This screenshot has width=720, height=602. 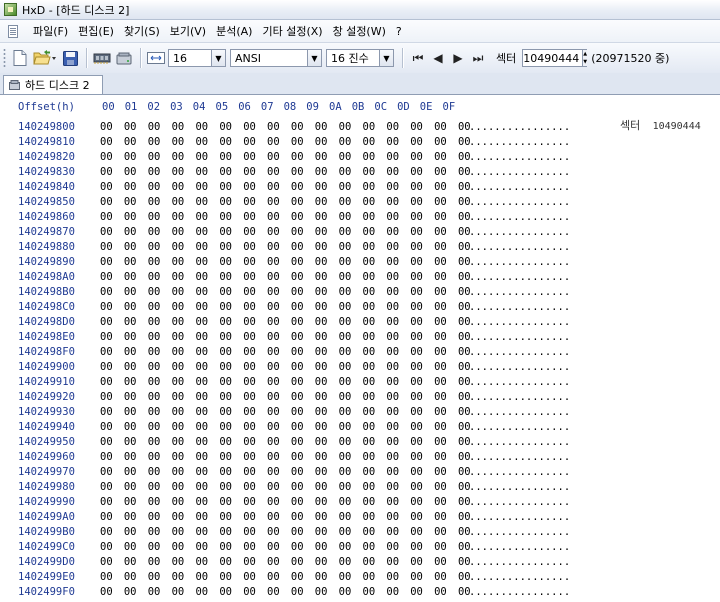 What do you see at coordinates (96, 31) in the screenshot?
I see `menu-edit: 편집(E)` at bounding box center [96, 31].